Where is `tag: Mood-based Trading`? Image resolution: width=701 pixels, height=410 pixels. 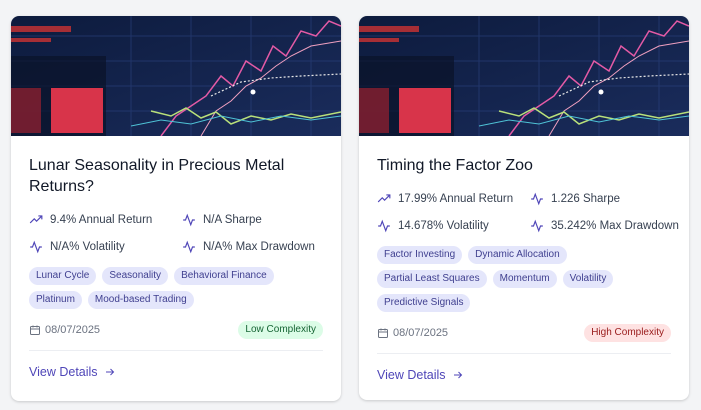
tag: Mood-based Trading is located at coordinates (140, 300).